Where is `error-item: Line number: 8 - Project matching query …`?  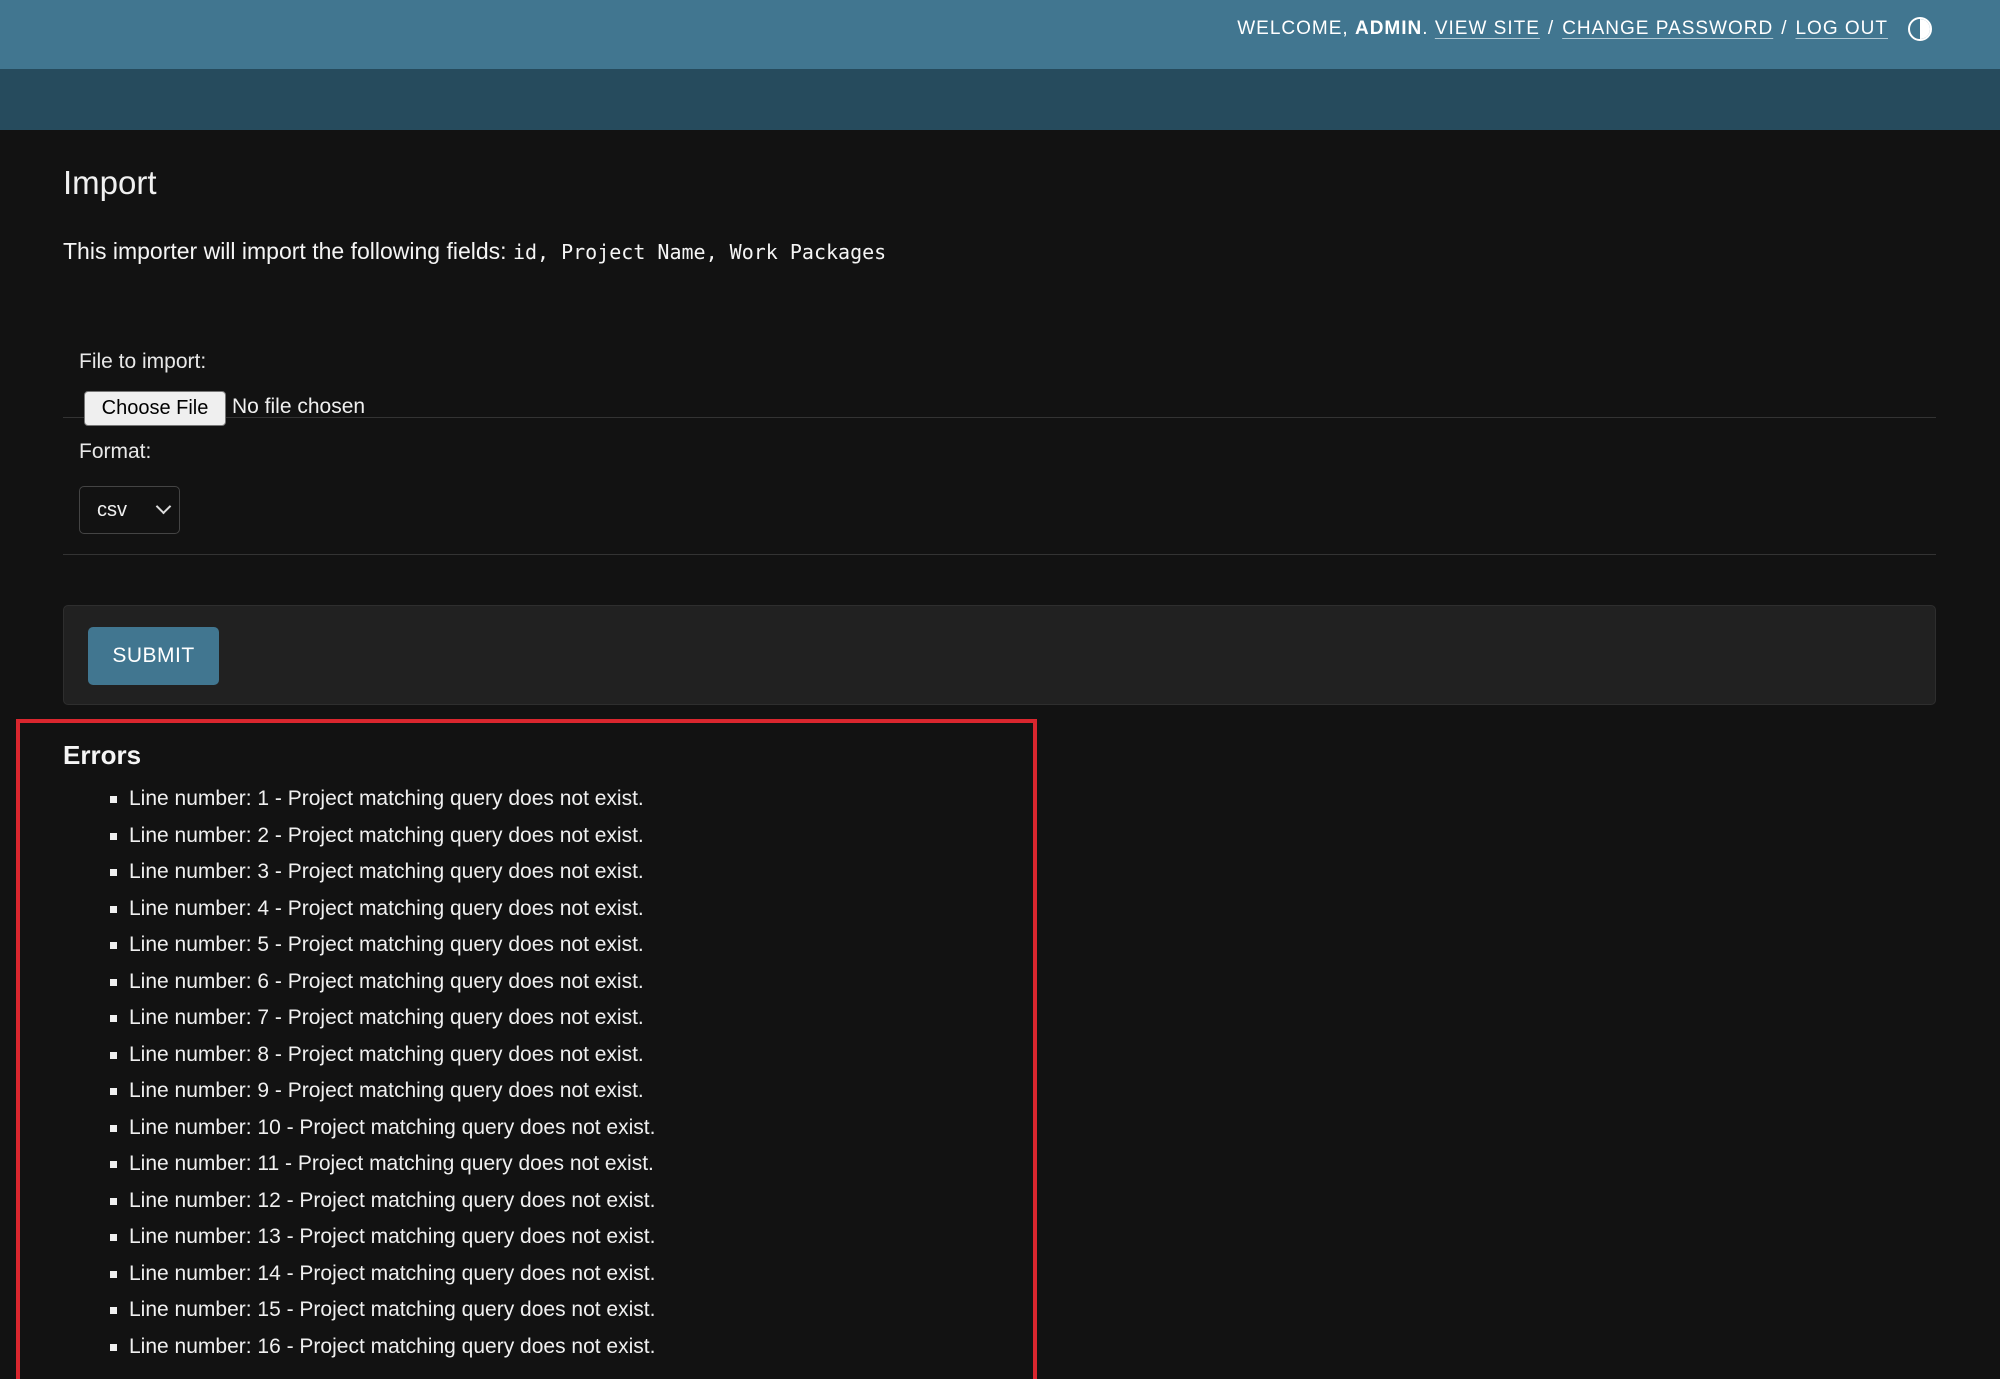 error-item: Line number: 8 - Project matching query … is located at coordinates (381, 1061).